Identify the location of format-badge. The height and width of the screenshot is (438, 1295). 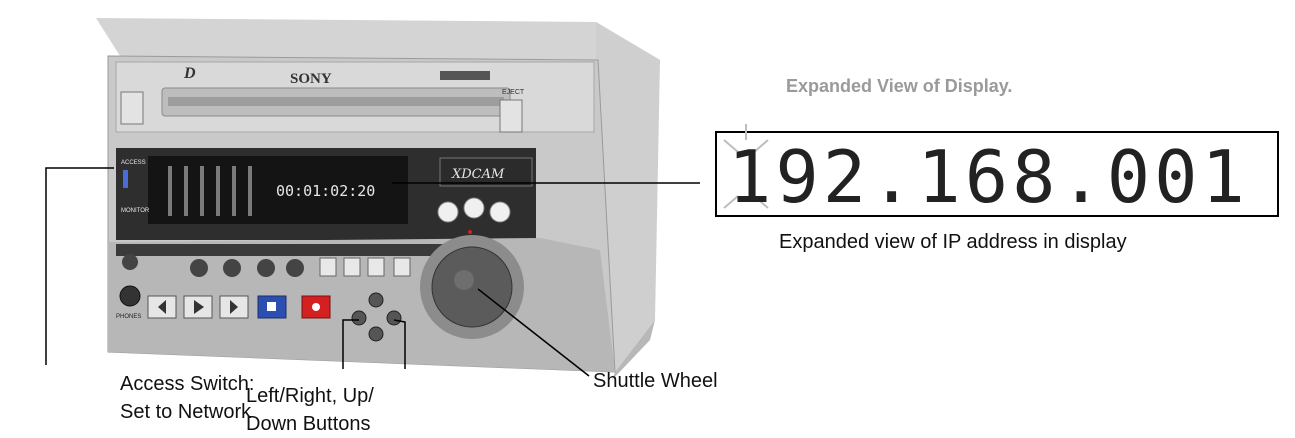
(465, 75).